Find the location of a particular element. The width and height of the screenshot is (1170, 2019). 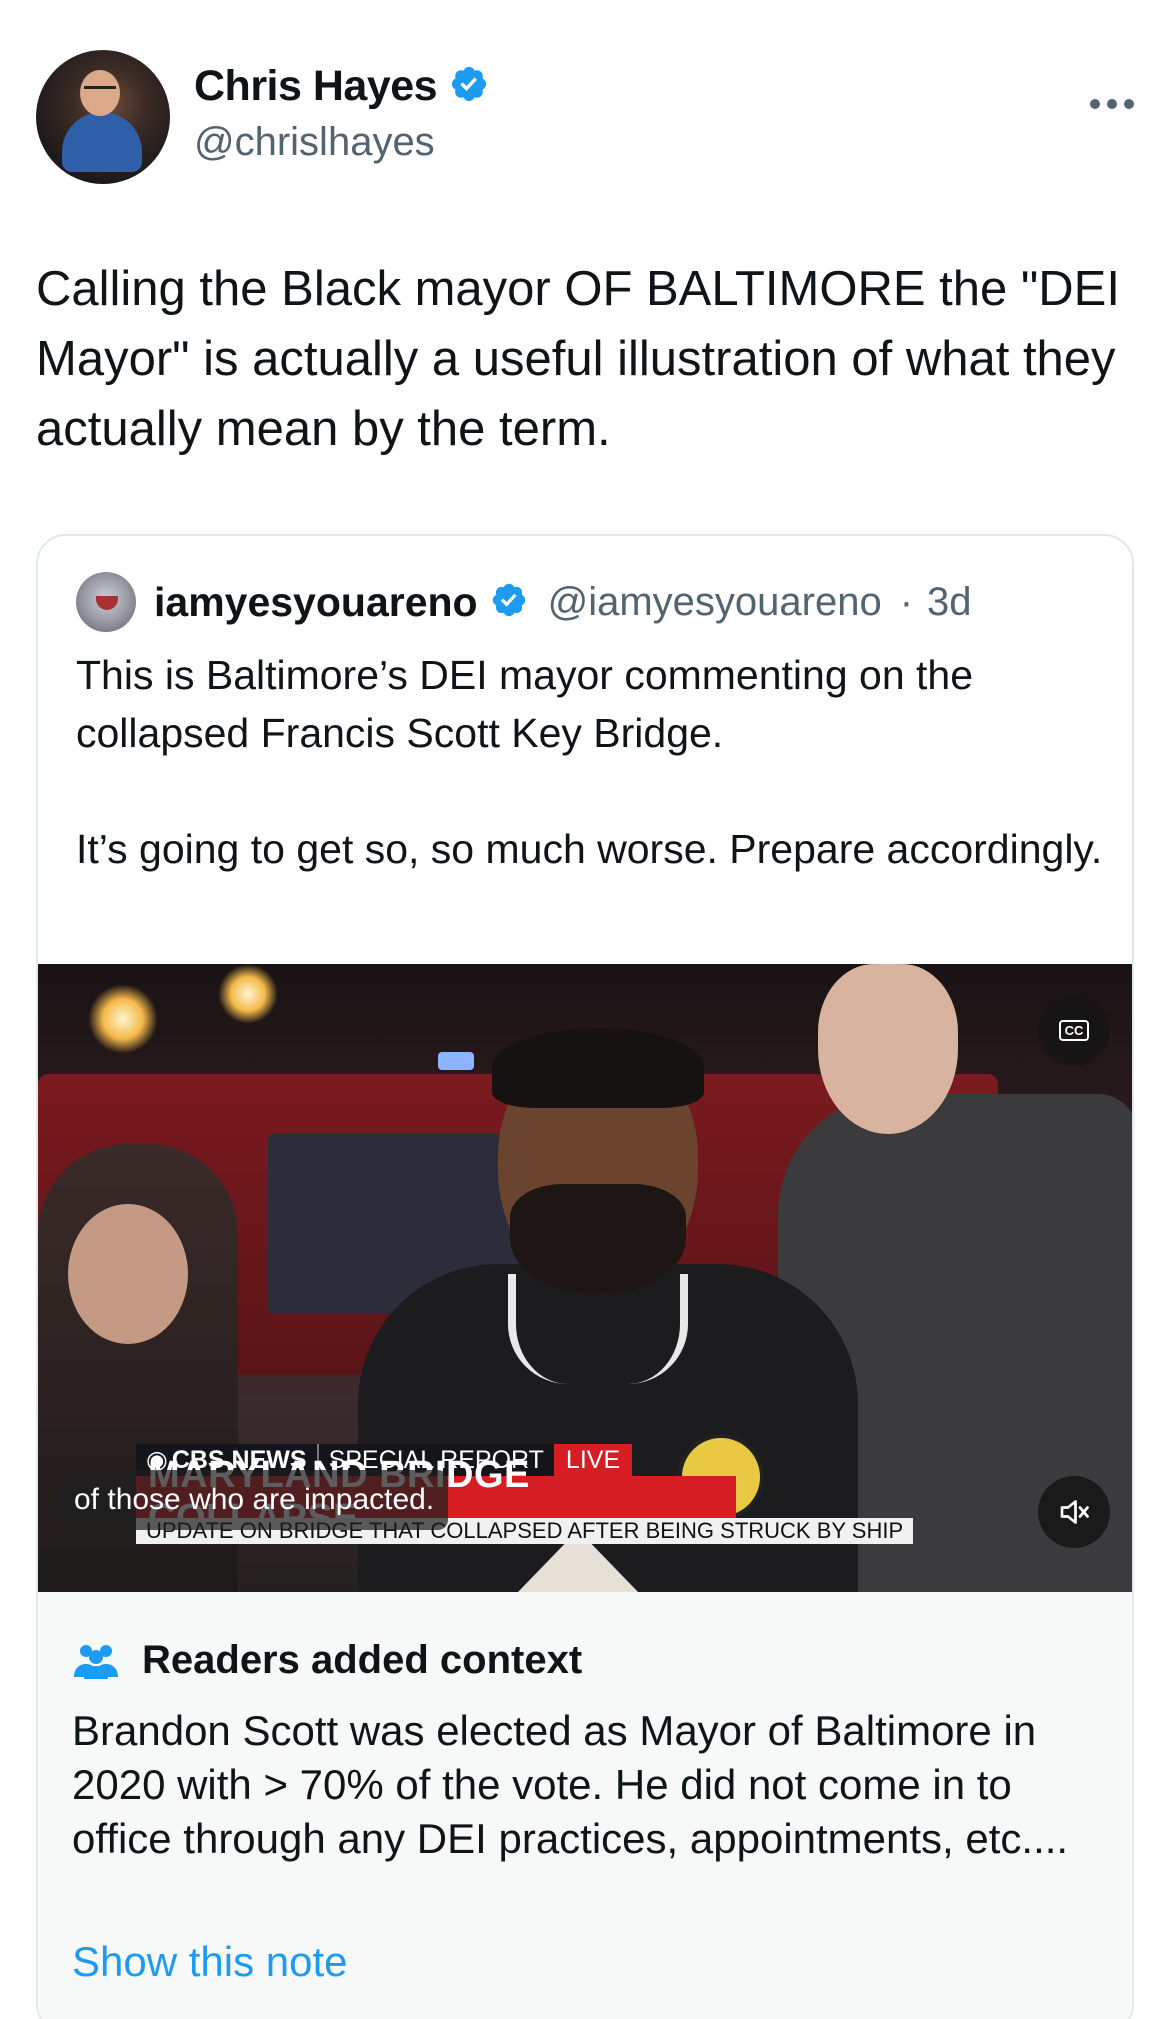

people-icon is located at coordinates (96, 1661).